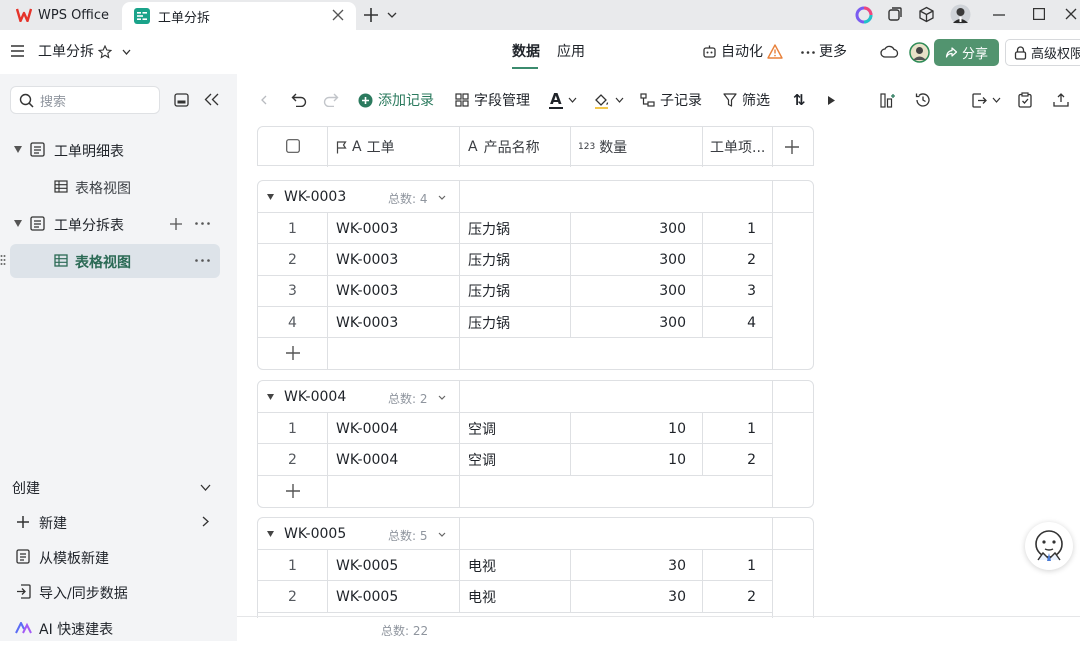 Image resolution: width=1080 pixels, height=645 pixels. I want to click on table-row: 1 WK-0005 电视 30 1, so click(515, 566).